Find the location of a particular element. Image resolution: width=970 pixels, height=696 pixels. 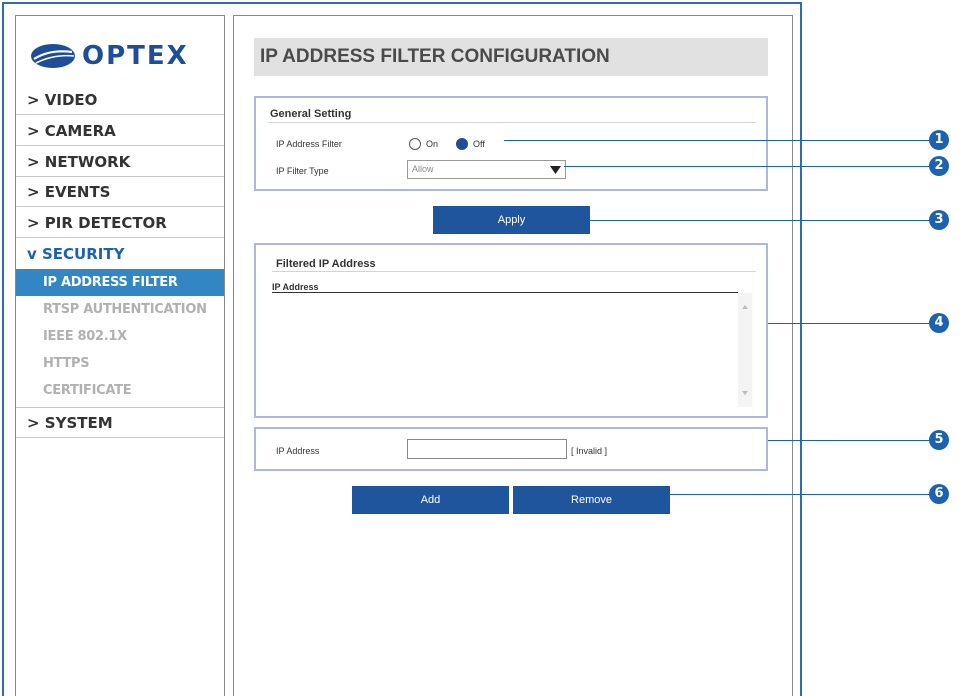

general-setting-title: General Setting is located at coordinates (311, 114).